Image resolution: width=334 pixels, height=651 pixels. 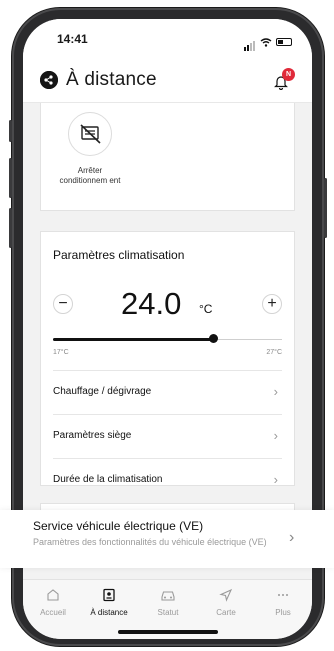 I want to click on tab-more: Plus, so click(x=283, y=602).